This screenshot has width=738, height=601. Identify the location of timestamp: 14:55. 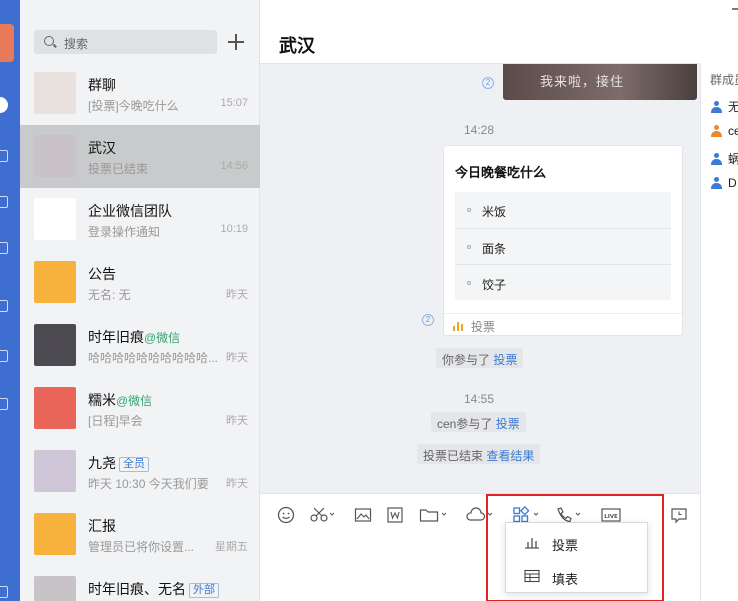
(479, 399).